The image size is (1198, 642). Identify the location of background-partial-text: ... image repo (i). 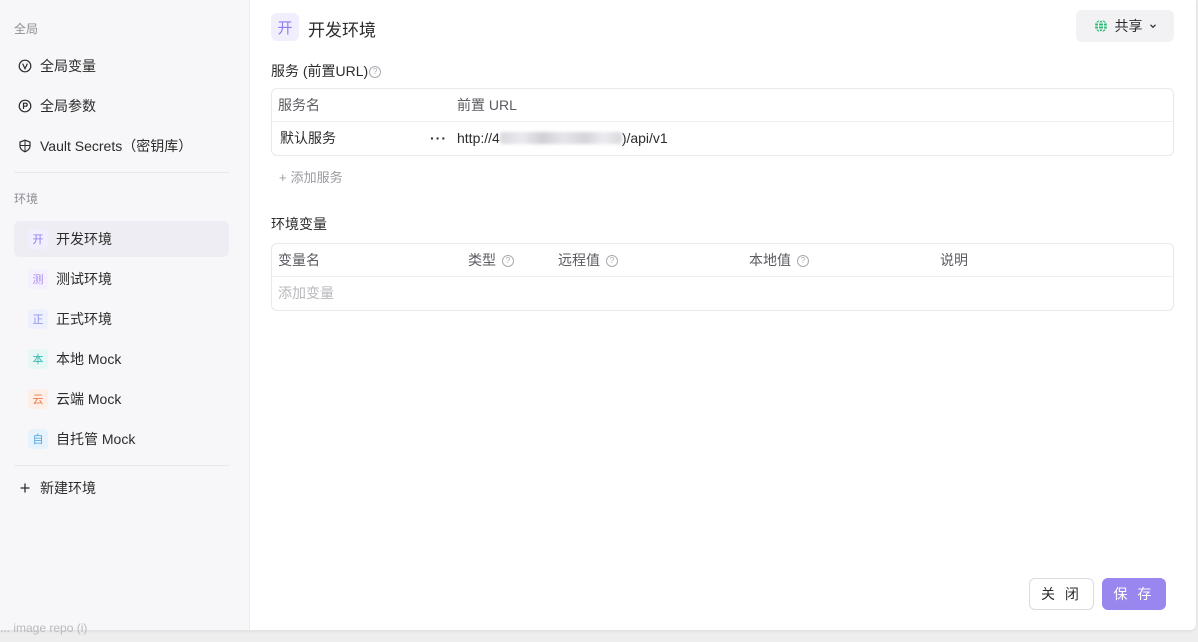
(44, 628).